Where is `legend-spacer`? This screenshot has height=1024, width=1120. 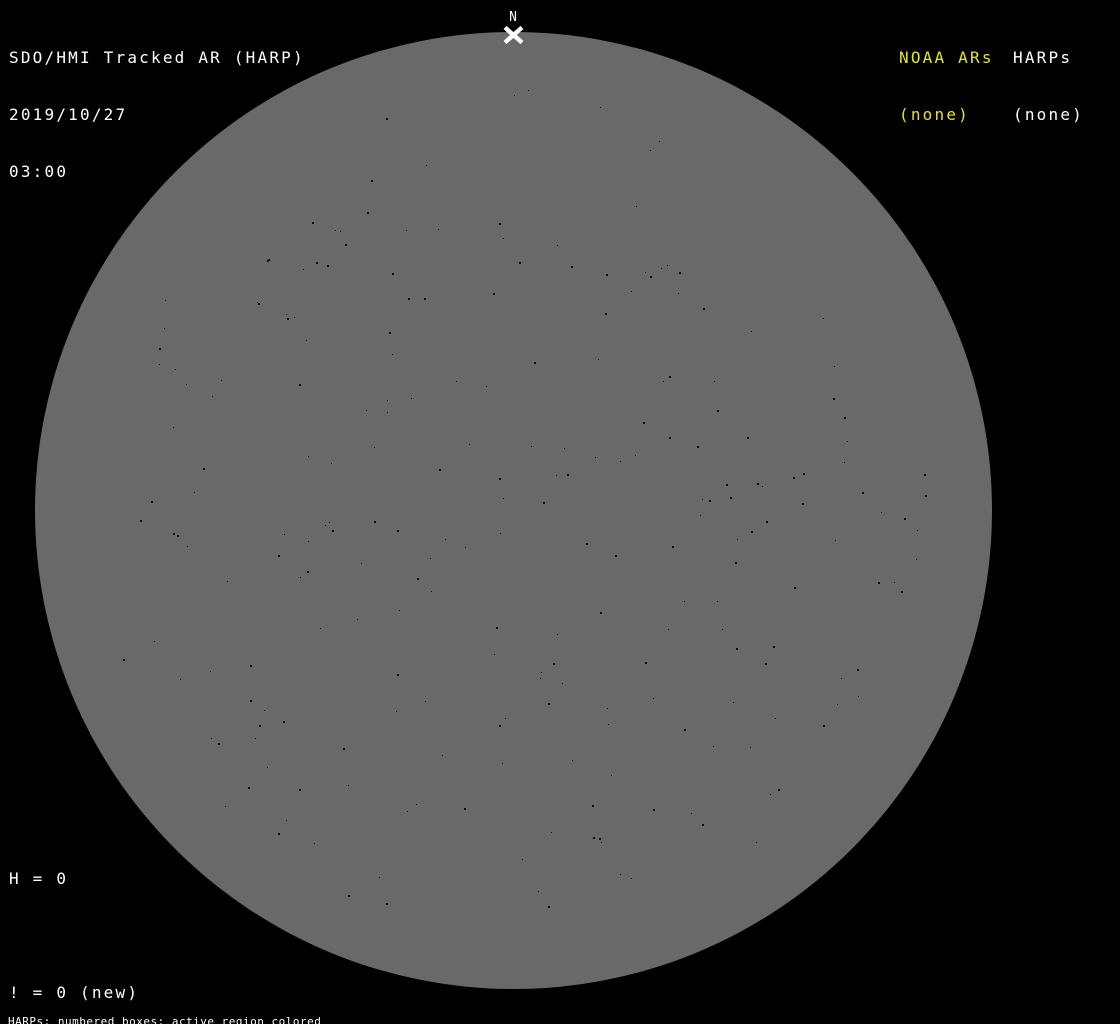
legend-spacer is located at coordinates (121, 935).